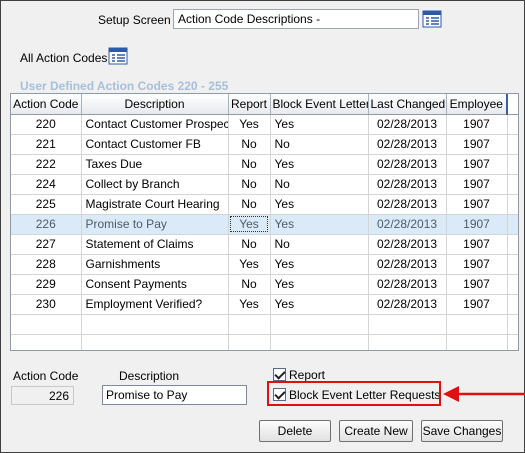 This screenshot has width=525, height=453. I want to click on description-label: Description, so click(149, 376).